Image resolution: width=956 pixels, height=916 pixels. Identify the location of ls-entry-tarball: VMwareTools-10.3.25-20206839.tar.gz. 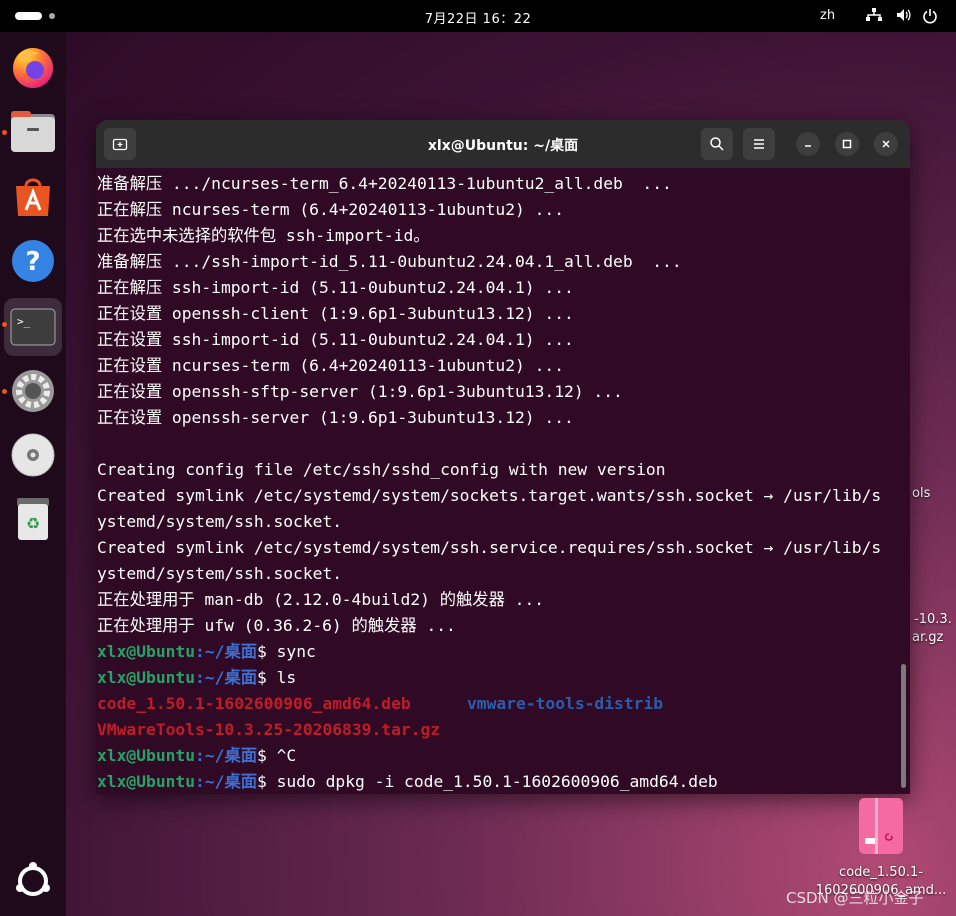
(269, 729).